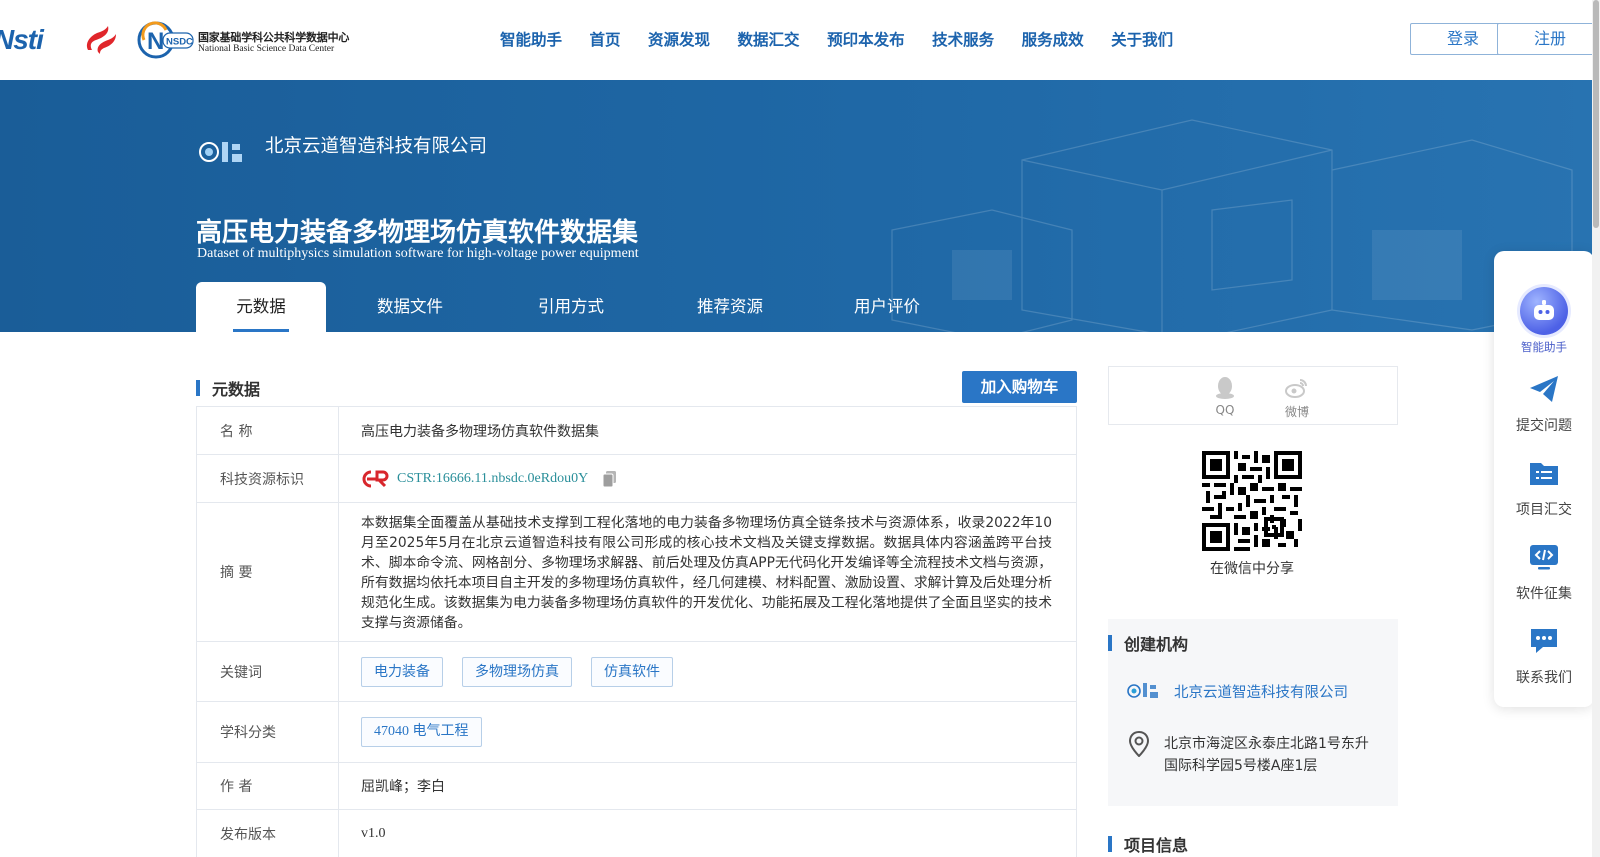 This screenshot has height=857, width=1600. I want to click on name-label: 名 称, so click(268, 430).